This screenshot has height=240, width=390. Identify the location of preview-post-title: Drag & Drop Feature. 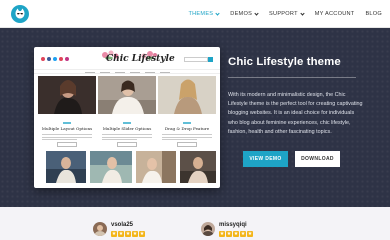
(187, 128).